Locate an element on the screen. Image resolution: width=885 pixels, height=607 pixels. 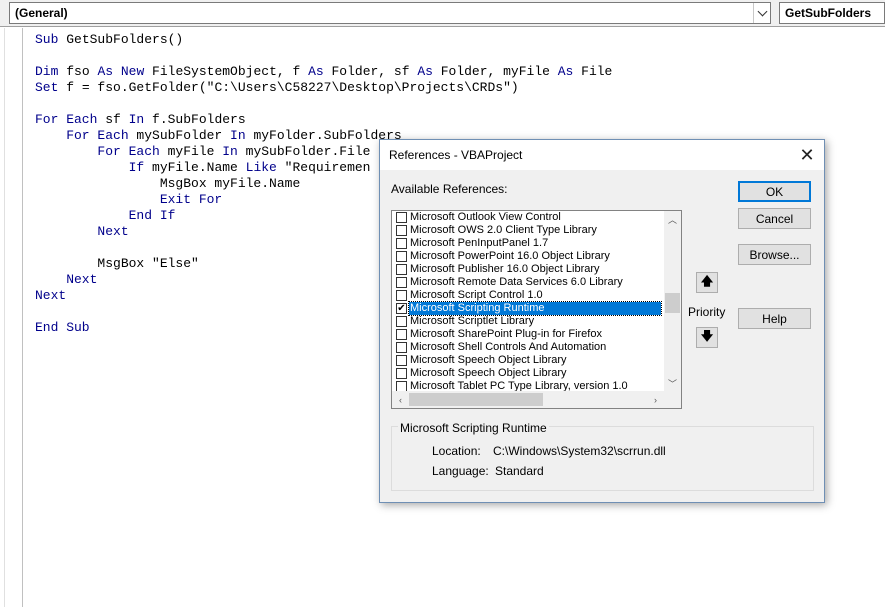
reference-label: Microsoft Publisher 16.0 Object Library is located at coordinates (505, 269).